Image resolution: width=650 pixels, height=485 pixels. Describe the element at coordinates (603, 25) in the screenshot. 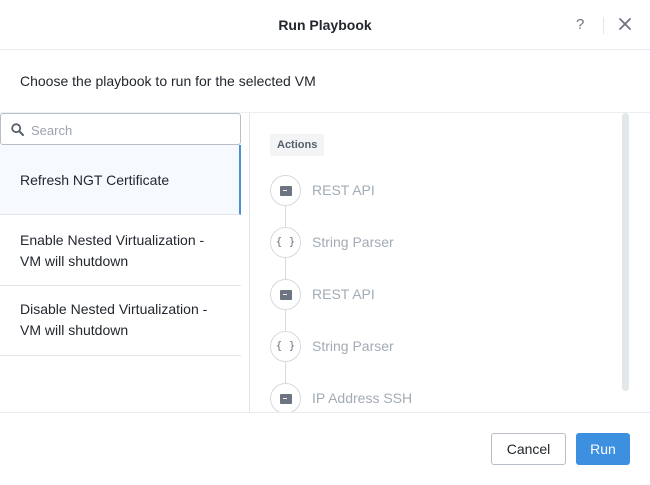

I see `header-separator` at that location.